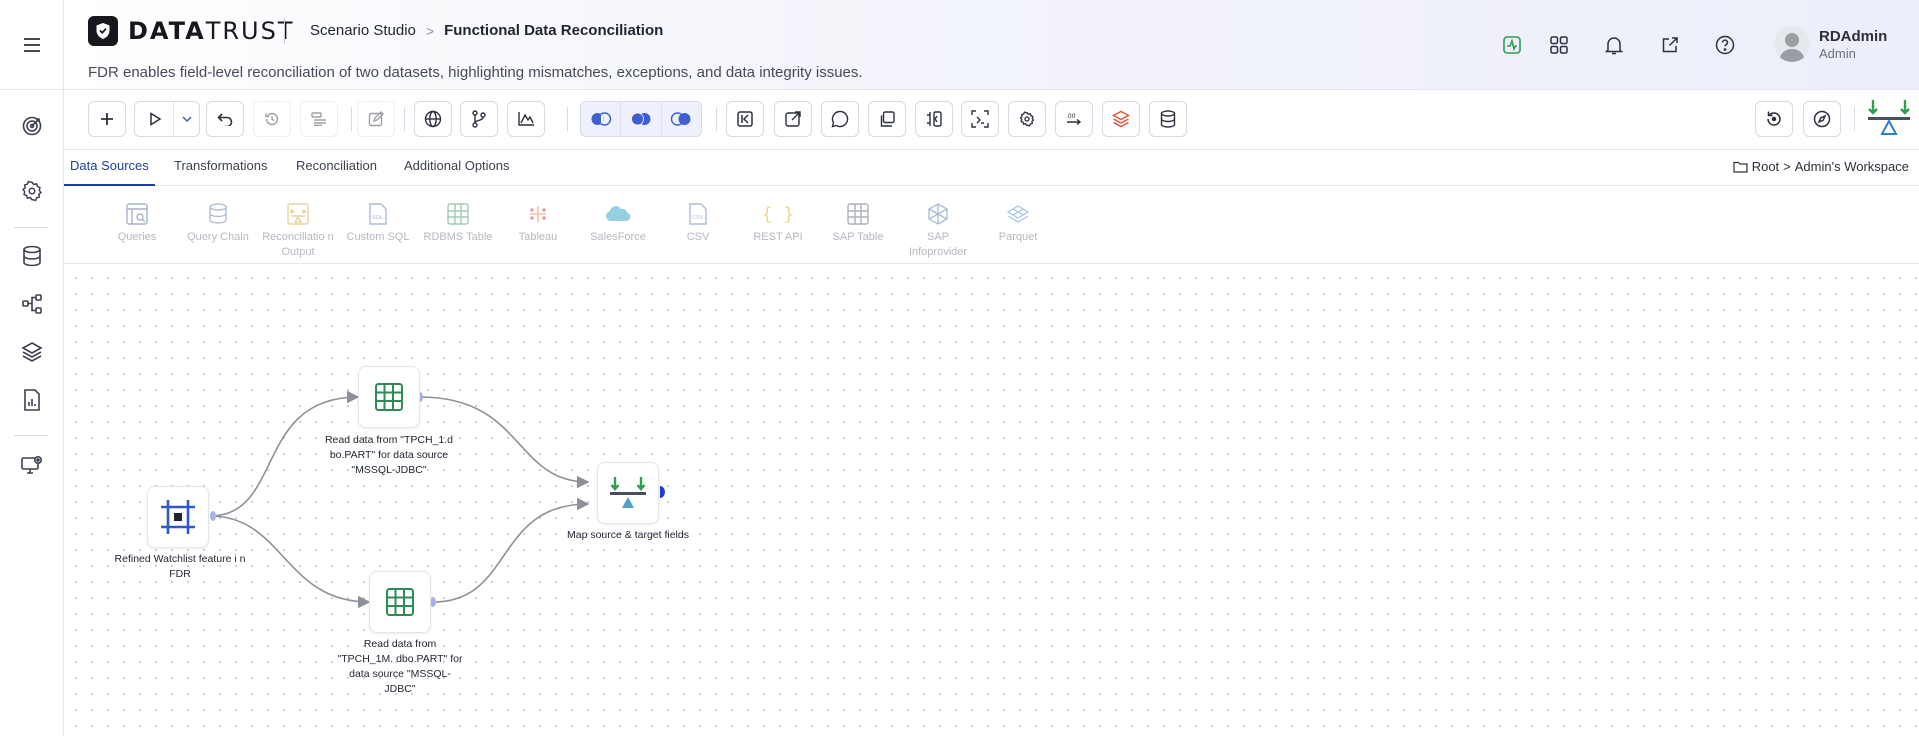  What do you see at coordinates (433, 119) in the screenshot?
I see `globe-button` at bounding box center [433, 119].